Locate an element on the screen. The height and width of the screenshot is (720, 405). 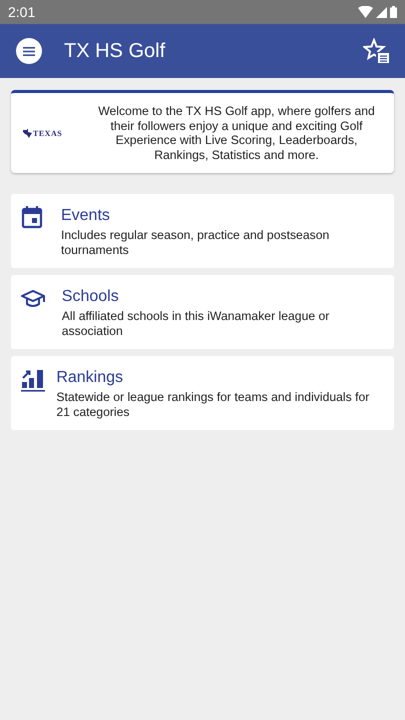
menu-card: Events Includes regular season, practice and postseason tournaments is located at coordinates (202, 231).